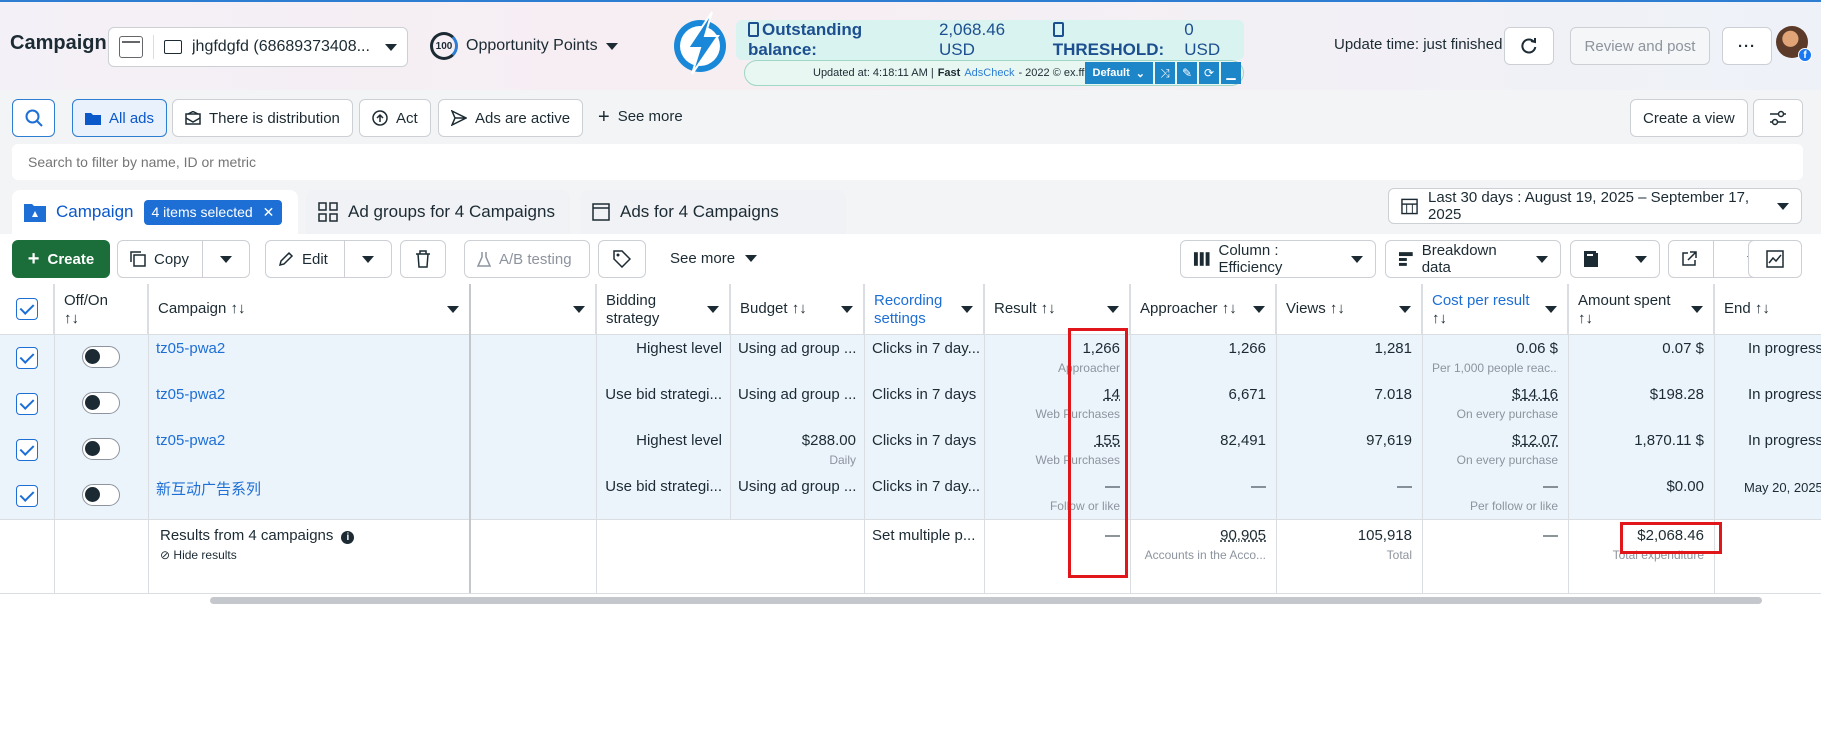  Describe the element at coordinates (438, 212) in the screenshot. I see `tab-ad-groups: Ad groups for 4 Campaigns` at that location.